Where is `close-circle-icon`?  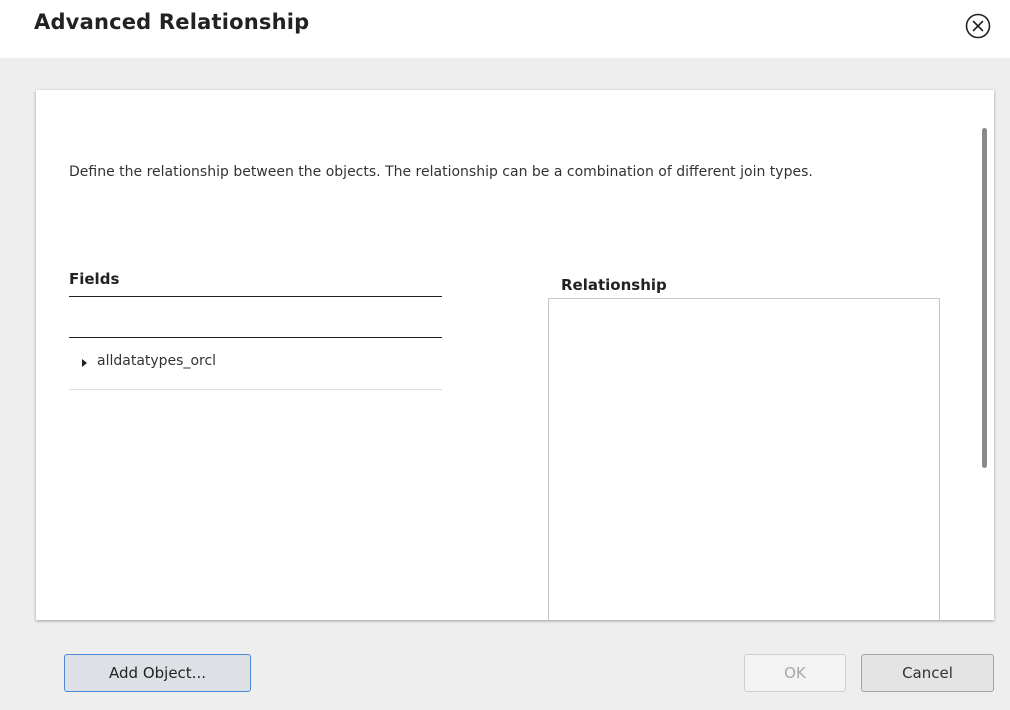
close-circle-icon is located at coordinates (978, 26).